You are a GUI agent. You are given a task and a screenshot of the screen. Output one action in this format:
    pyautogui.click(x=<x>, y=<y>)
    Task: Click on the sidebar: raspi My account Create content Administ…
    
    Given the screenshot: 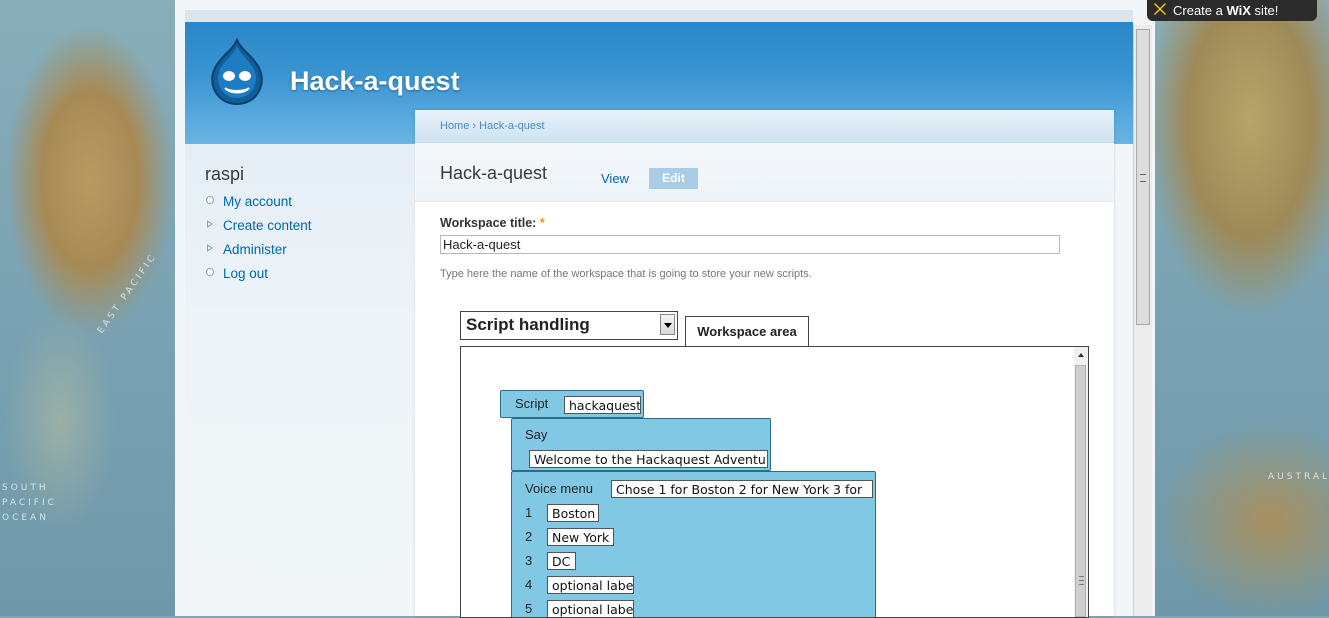 What is the action you would take?
    pyautogui.click(x=299, y=380)
    